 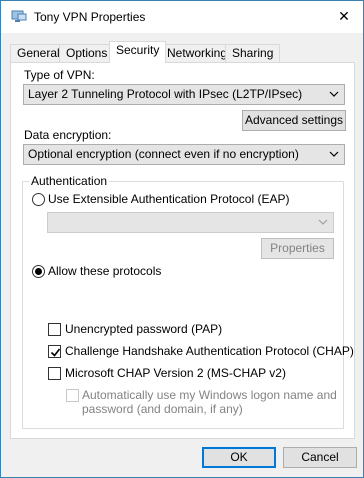 I want to click on eap-radio, so click(x=38, y=199).